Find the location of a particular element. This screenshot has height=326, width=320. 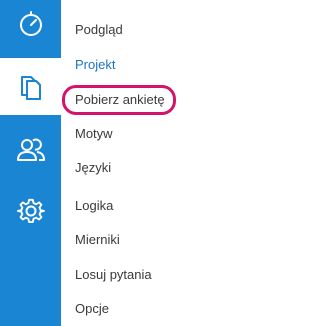

menu-item-podglad: Podgląd is located at coordinates (99, 30).